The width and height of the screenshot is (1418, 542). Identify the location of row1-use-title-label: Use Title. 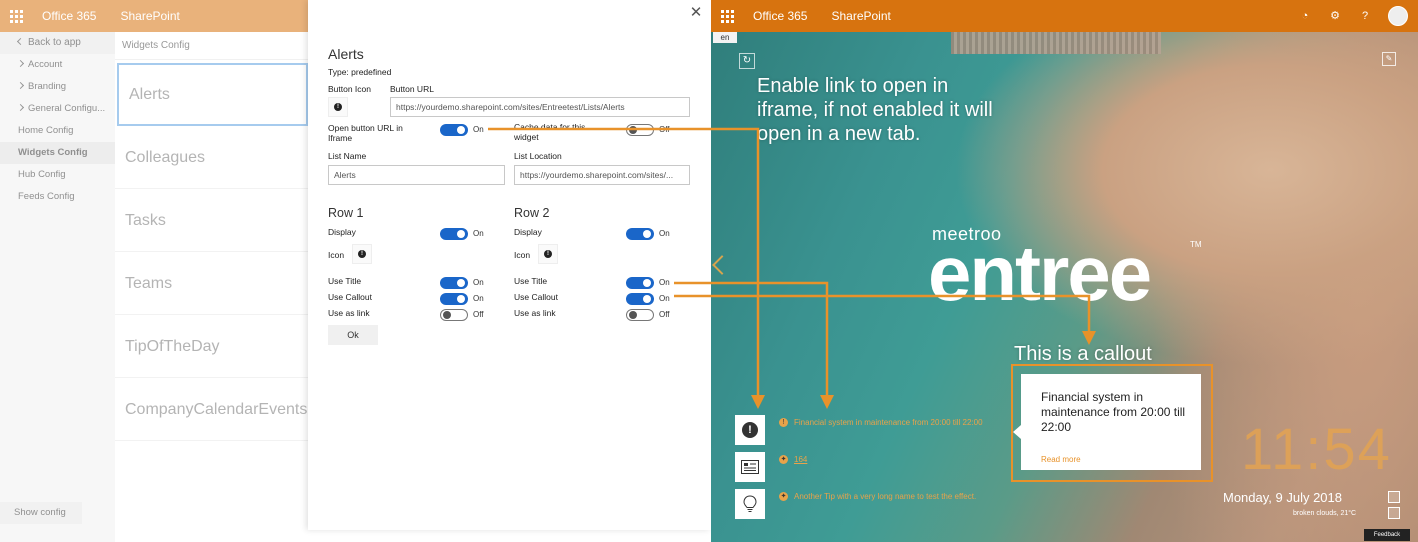
(345, 281).